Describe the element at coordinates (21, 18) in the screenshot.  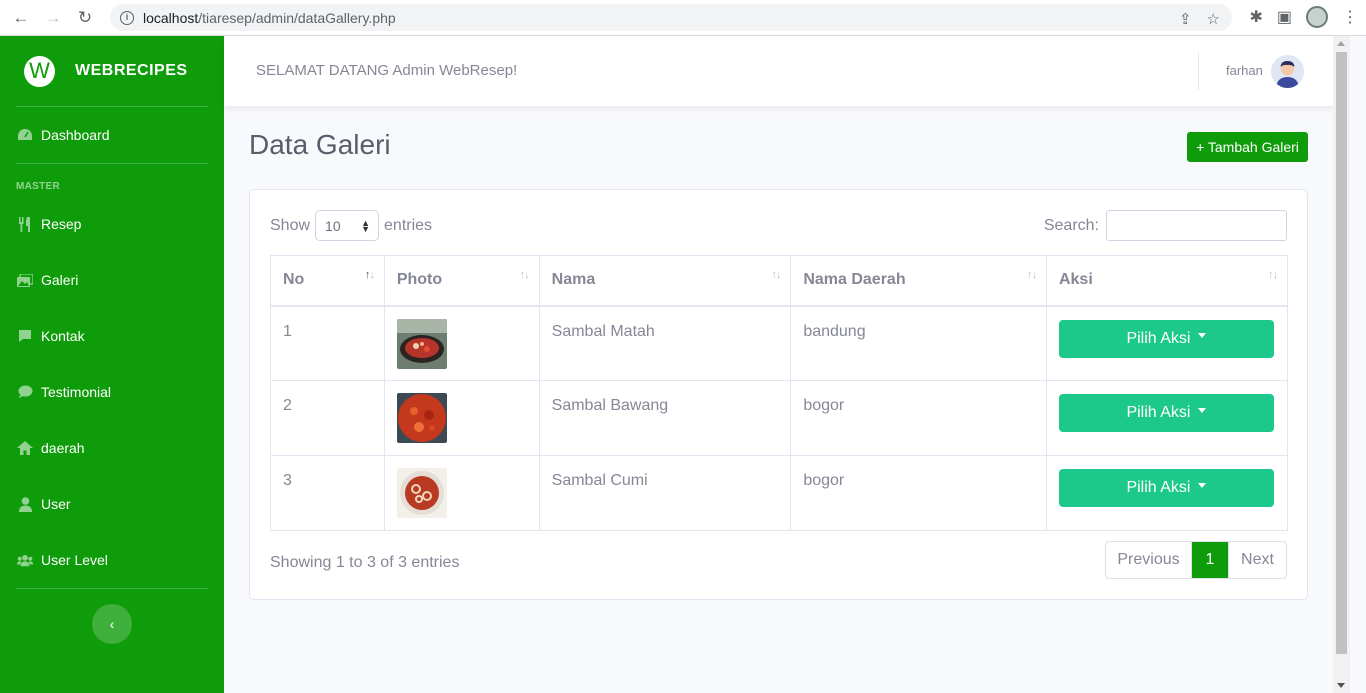
I see `back-icon: ←` at that location.